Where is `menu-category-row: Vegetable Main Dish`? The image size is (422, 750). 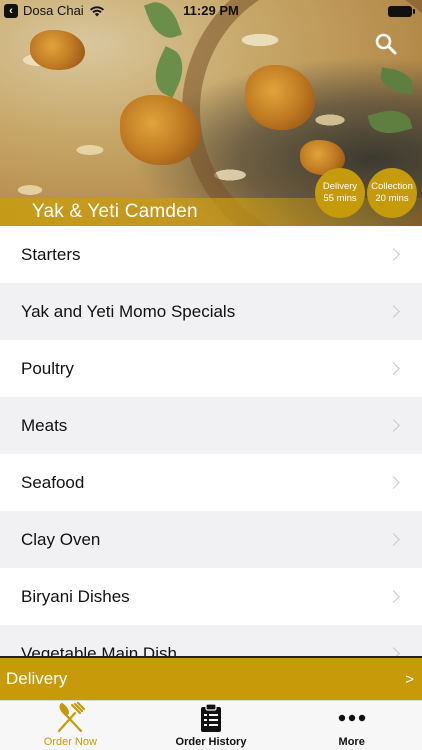
menu-category-row: Vegetable Main Dish is located at coordinates (211, 640).